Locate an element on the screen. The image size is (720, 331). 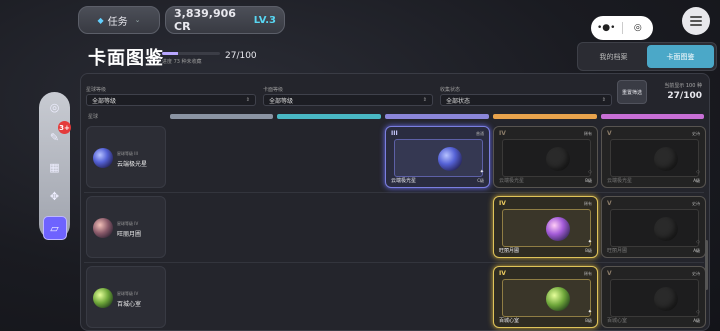
planet-row-card: 星球等级 IV 旺丽月圃 is located at coordinates (126, 227).